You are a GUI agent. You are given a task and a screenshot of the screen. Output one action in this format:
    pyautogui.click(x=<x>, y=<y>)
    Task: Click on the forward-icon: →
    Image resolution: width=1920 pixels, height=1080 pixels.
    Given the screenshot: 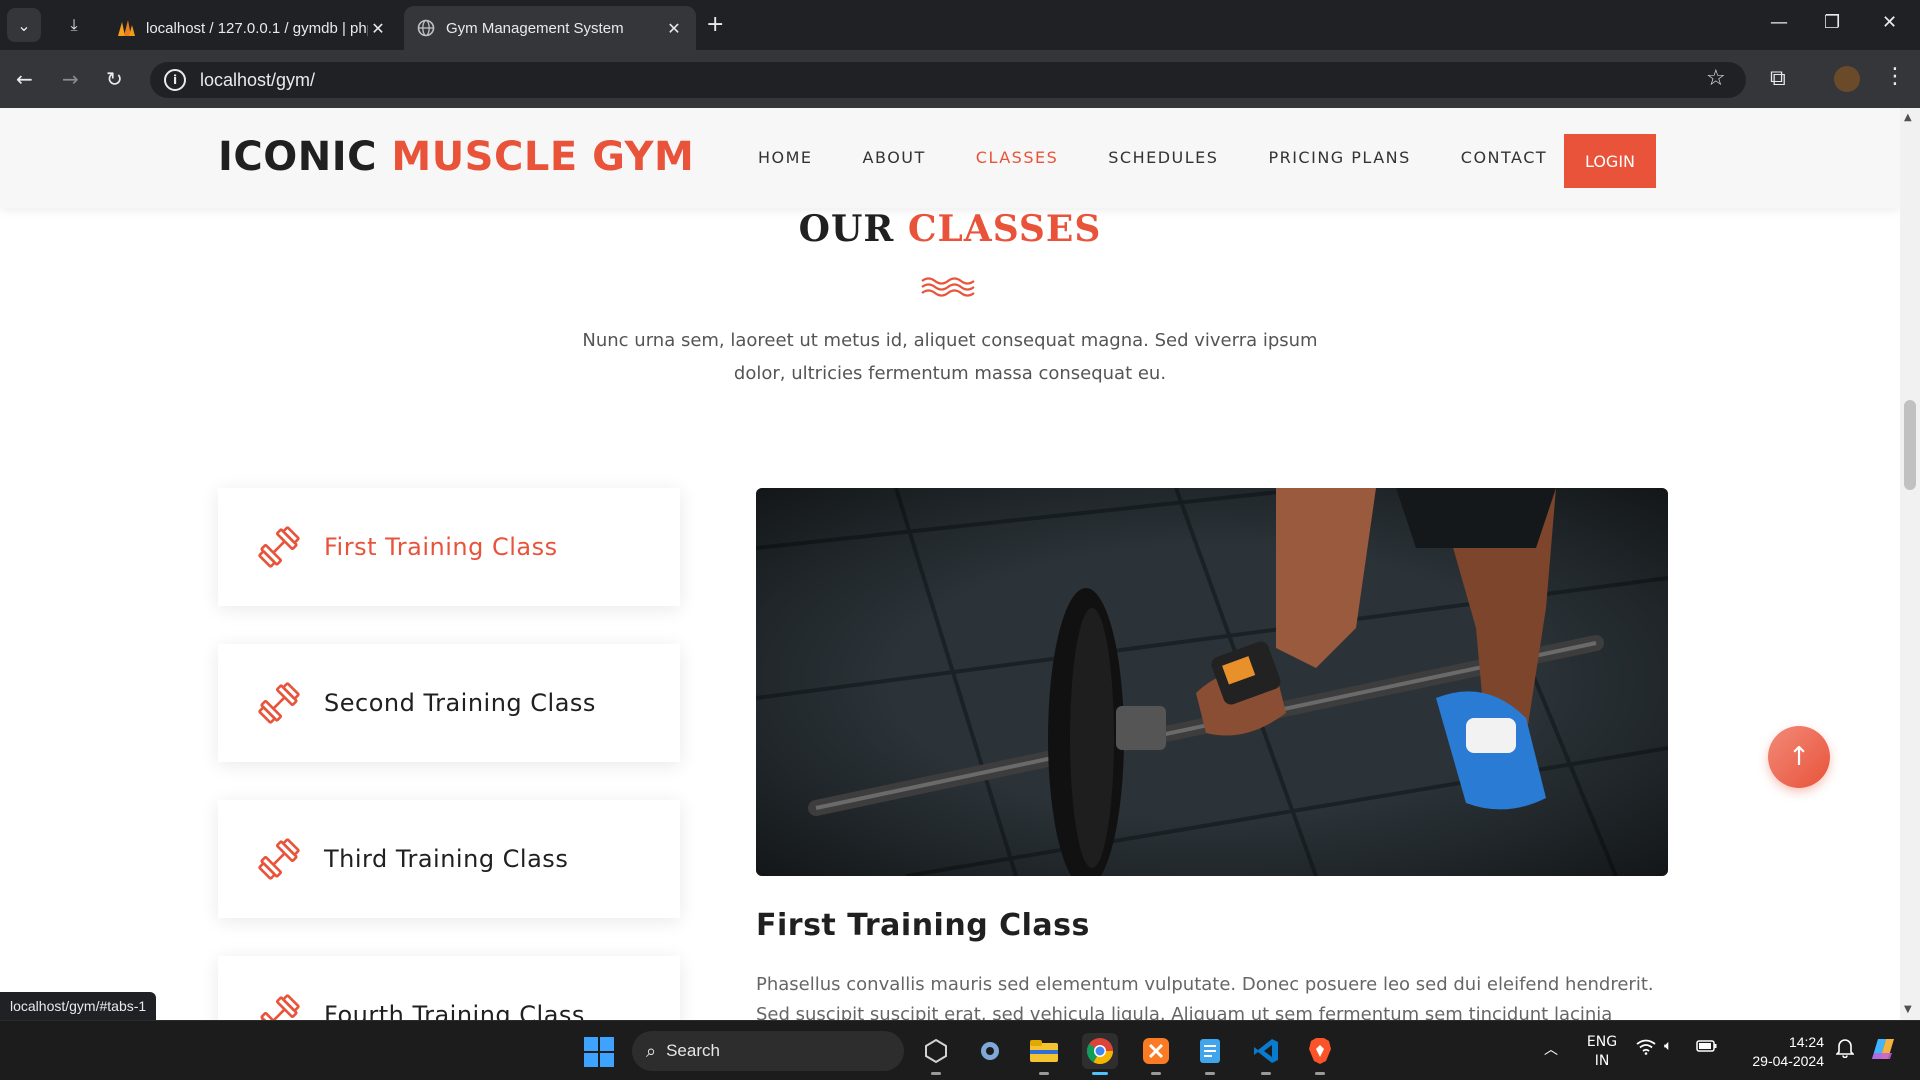 What is the action you would take?
    pyautogui.click(x=70, y=79)
    